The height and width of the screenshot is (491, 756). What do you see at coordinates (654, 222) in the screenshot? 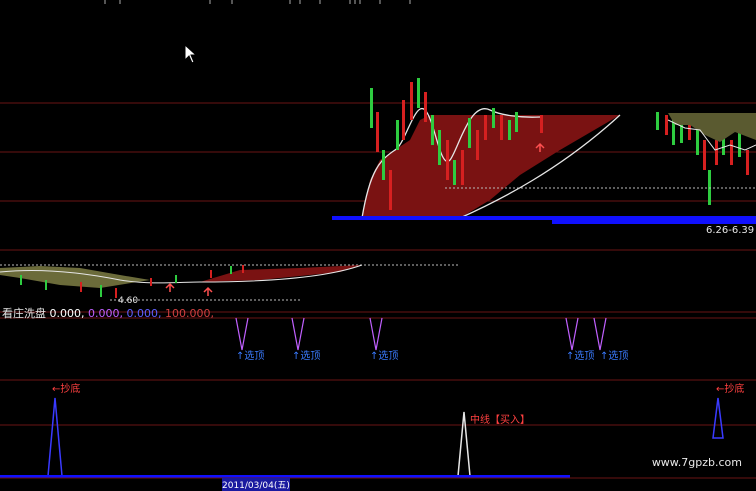
I see `blue-support-bar-right` at bounding box center [654, 222].